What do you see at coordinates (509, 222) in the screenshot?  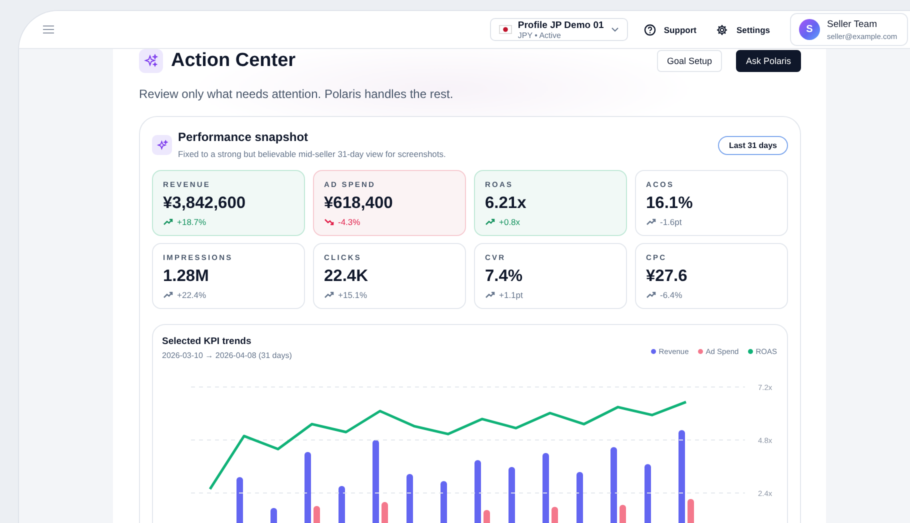 I see `kpi-delta: +0.8x` at bounding box center [509, 222].